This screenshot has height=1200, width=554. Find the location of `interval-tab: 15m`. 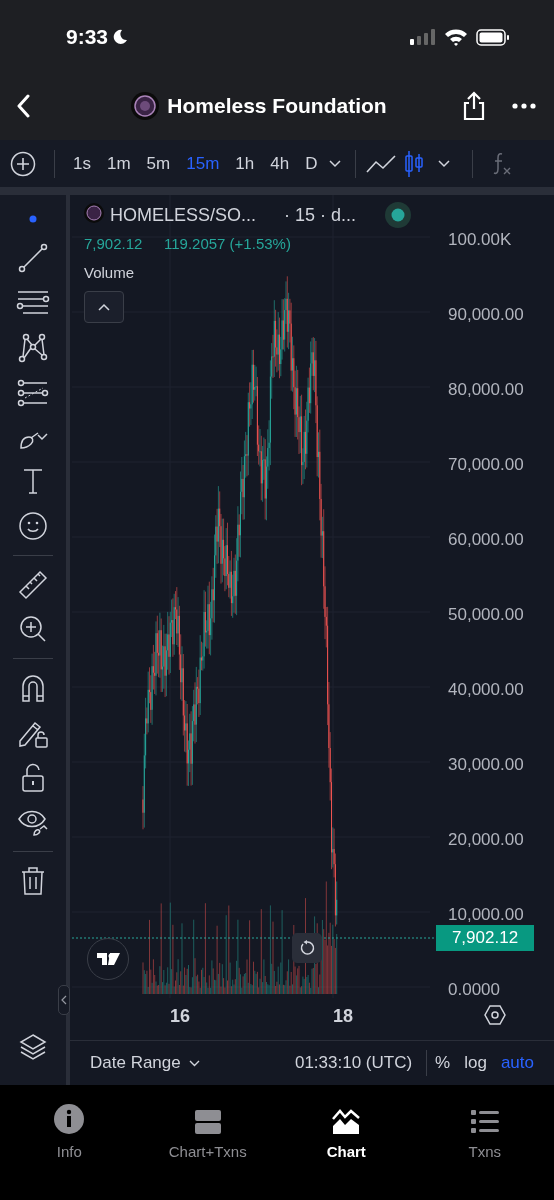

interval-tab: 15m is located at coordinates (203, 163).